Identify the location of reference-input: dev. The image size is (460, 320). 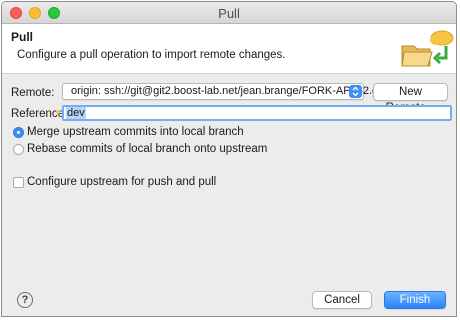
(257, 113).